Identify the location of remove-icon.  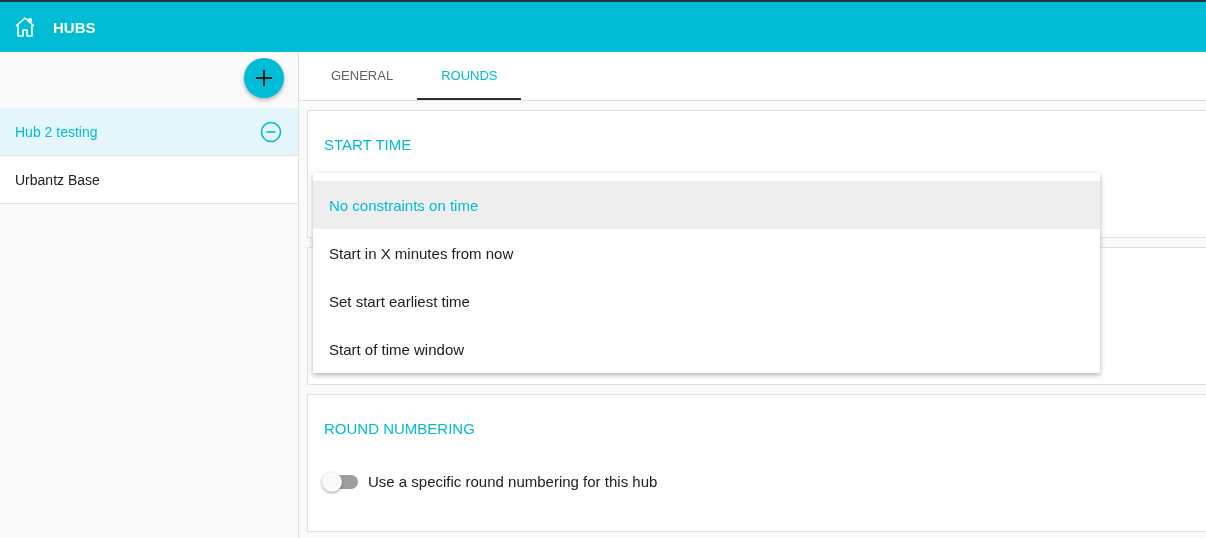
(271, 131).